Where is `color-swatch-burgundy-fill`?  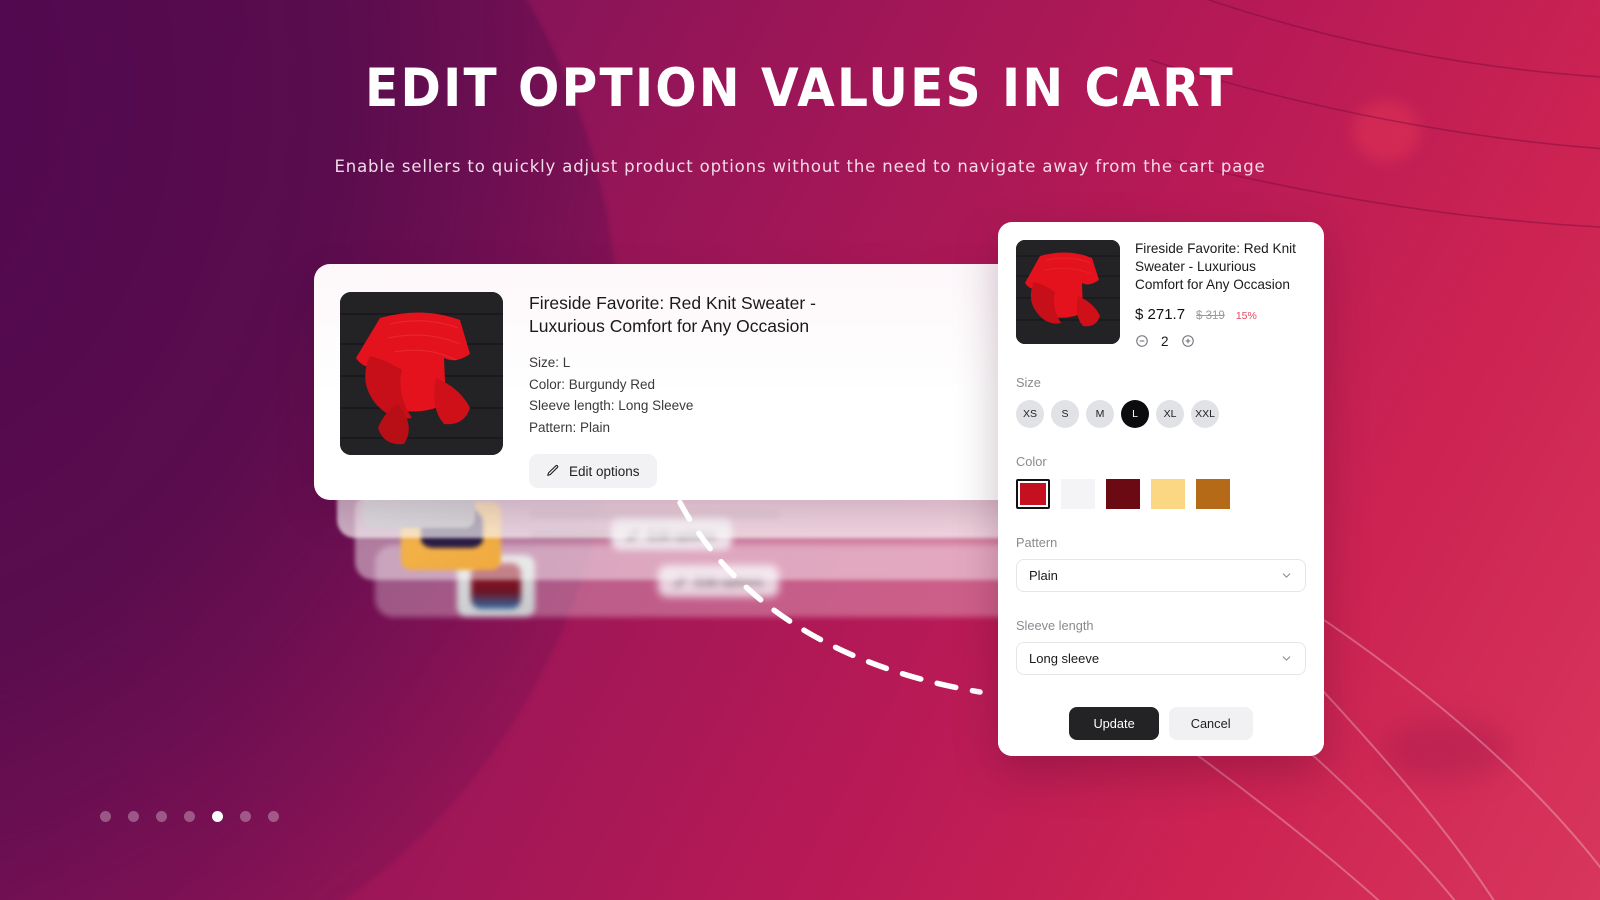 color-swatch-burgundy-fill is located at coordinates (1123, 493).